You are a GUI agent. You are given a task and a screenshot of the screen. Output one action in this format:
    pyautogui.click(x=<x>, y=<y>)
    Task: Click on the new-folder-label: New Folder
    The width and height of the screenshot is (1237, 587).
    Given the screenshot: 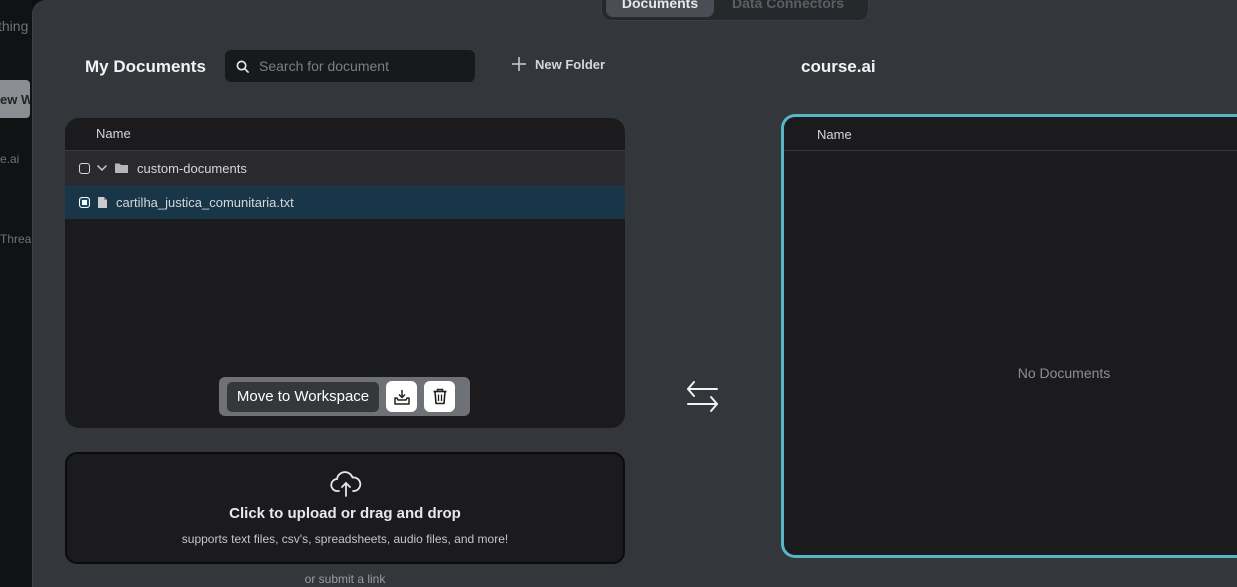 What is the action you would take?
    pyautogui.click(x=570, y=64)
    